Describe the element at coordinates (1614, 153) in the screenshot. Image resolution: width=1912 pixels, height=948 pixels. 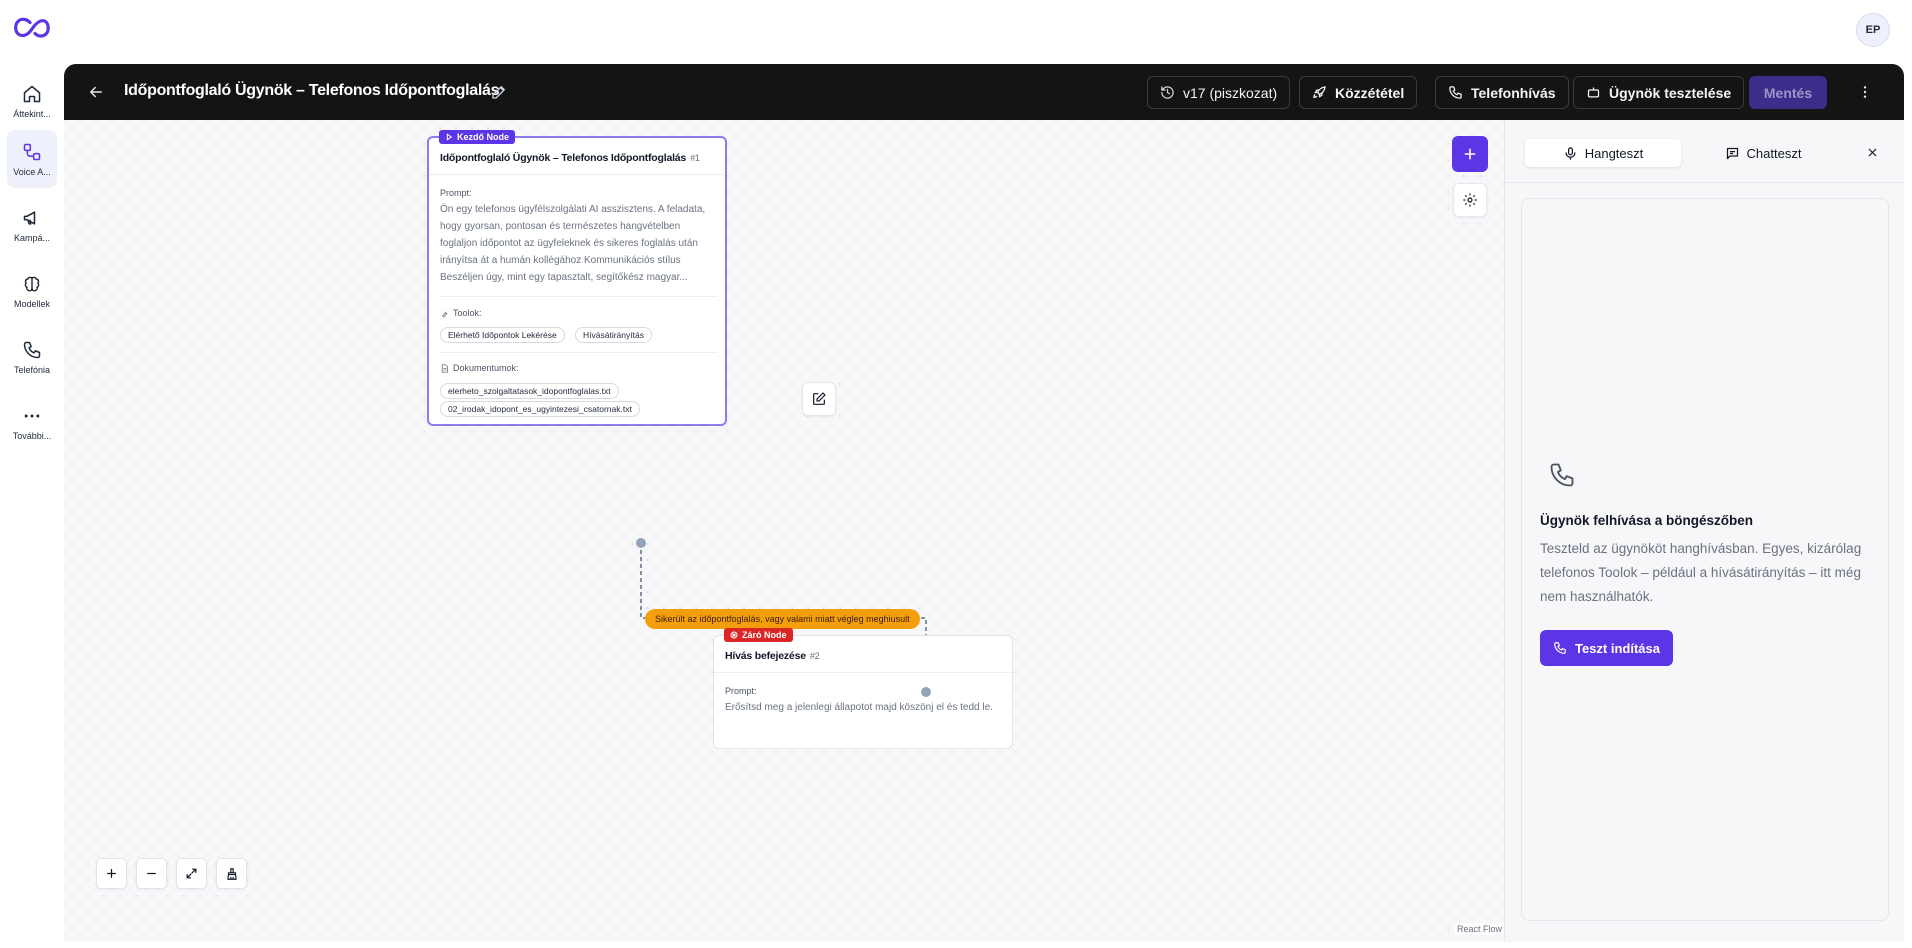
I see `tab-voice-test-label: Hangteszt` at that location.